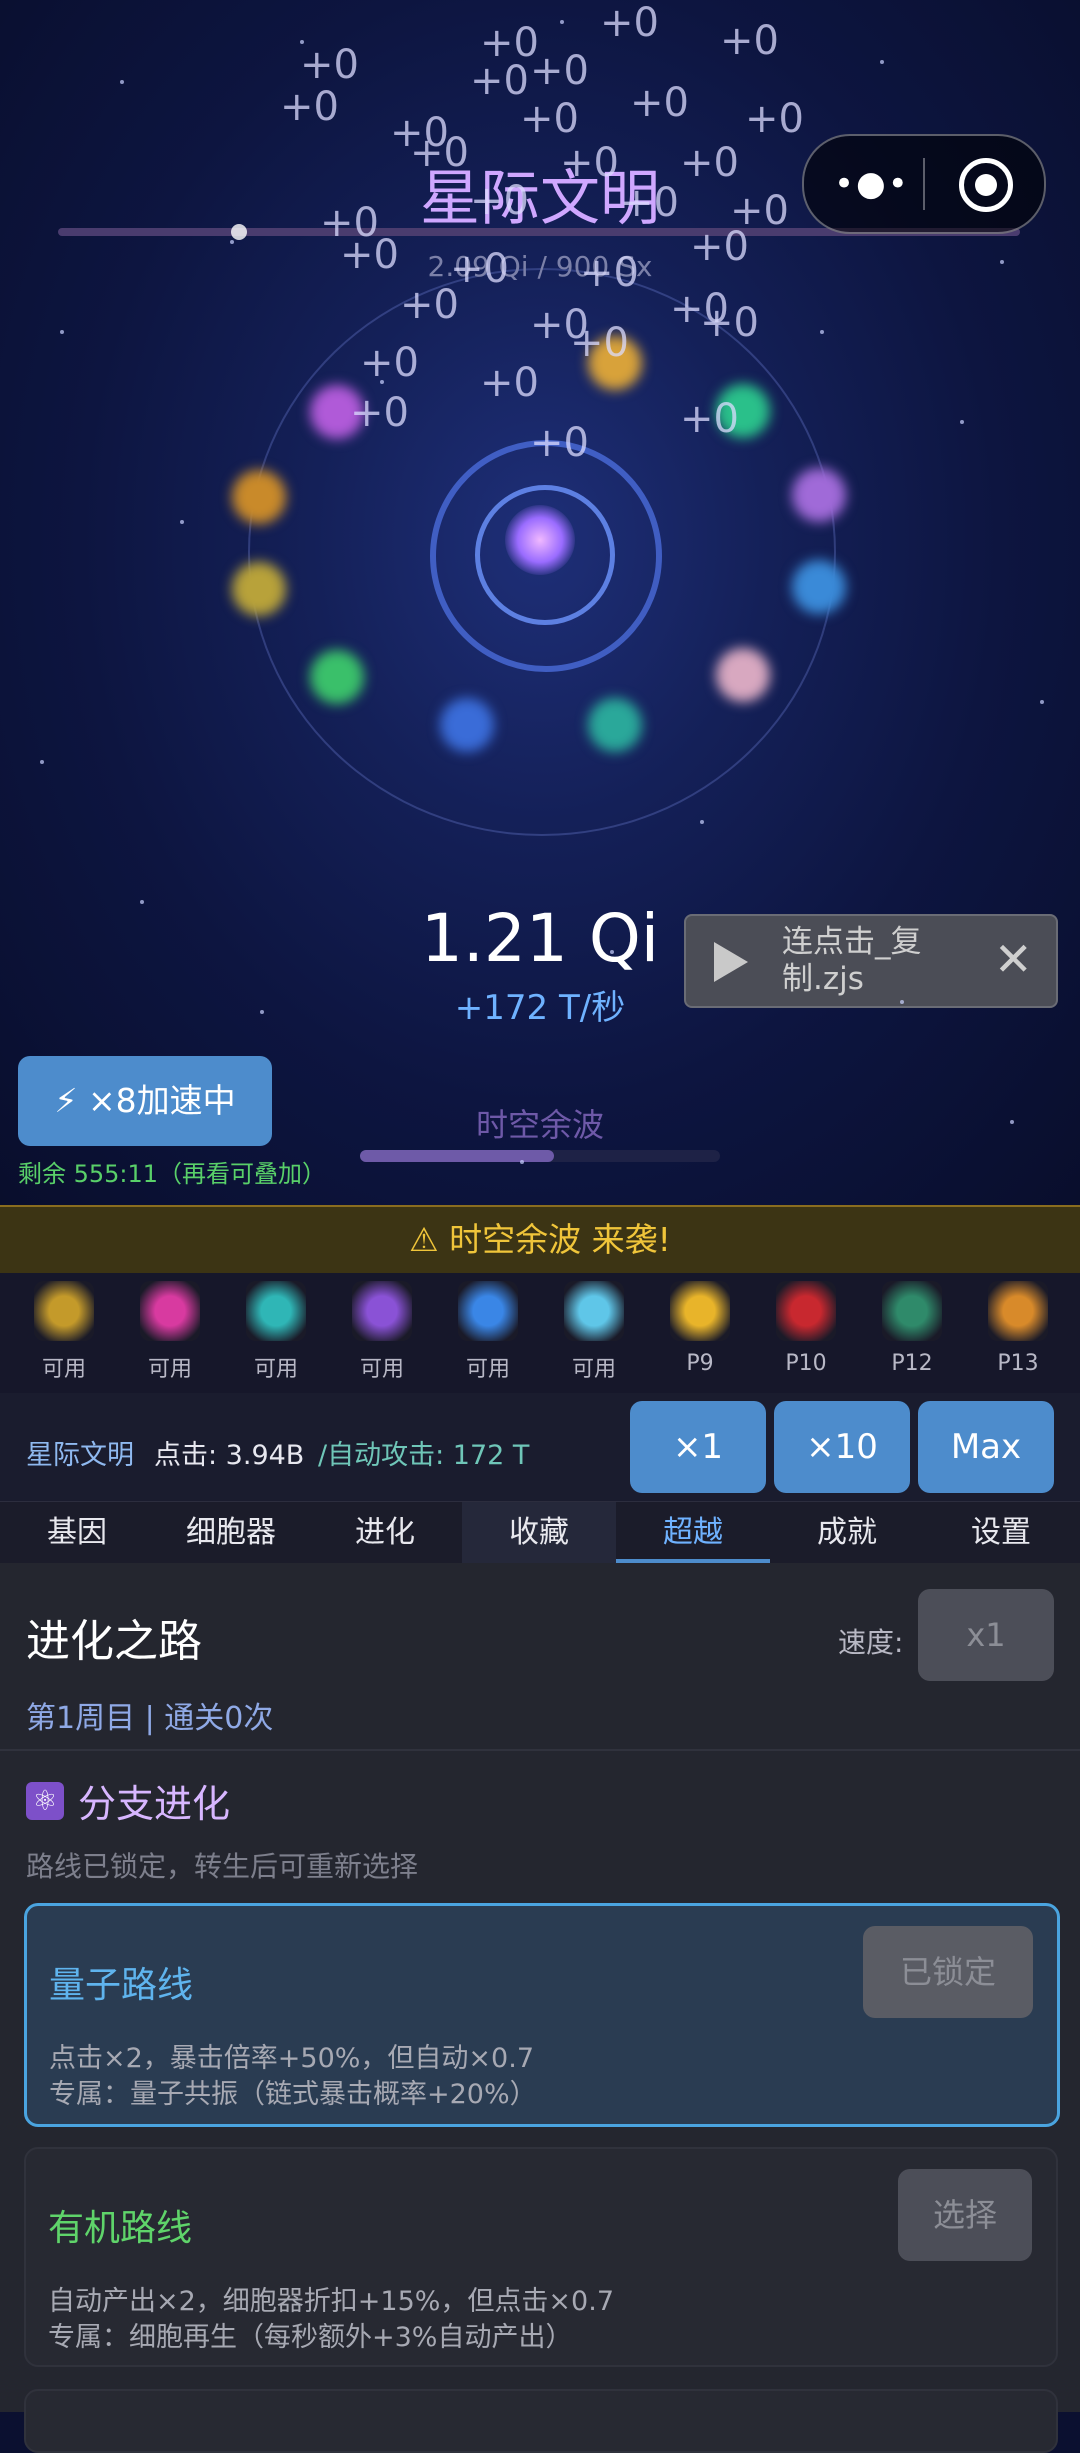 This screenshot has height=2453, width=1080. Describe the element at coordinates (806, 1328) in the screenshot. I see `collectible-item: P10` at that location.